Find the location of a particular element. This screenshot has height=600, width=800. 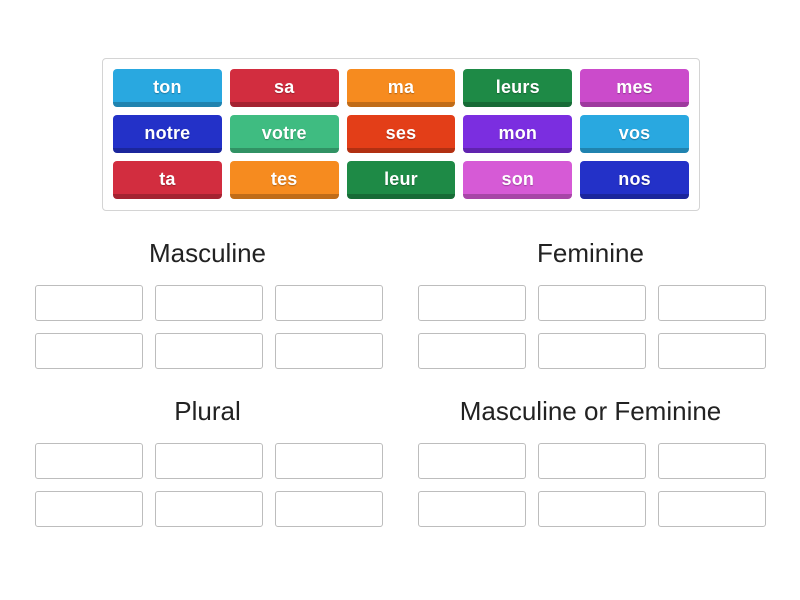

category-group-plural: Plural is located at coordinates (207, 460).